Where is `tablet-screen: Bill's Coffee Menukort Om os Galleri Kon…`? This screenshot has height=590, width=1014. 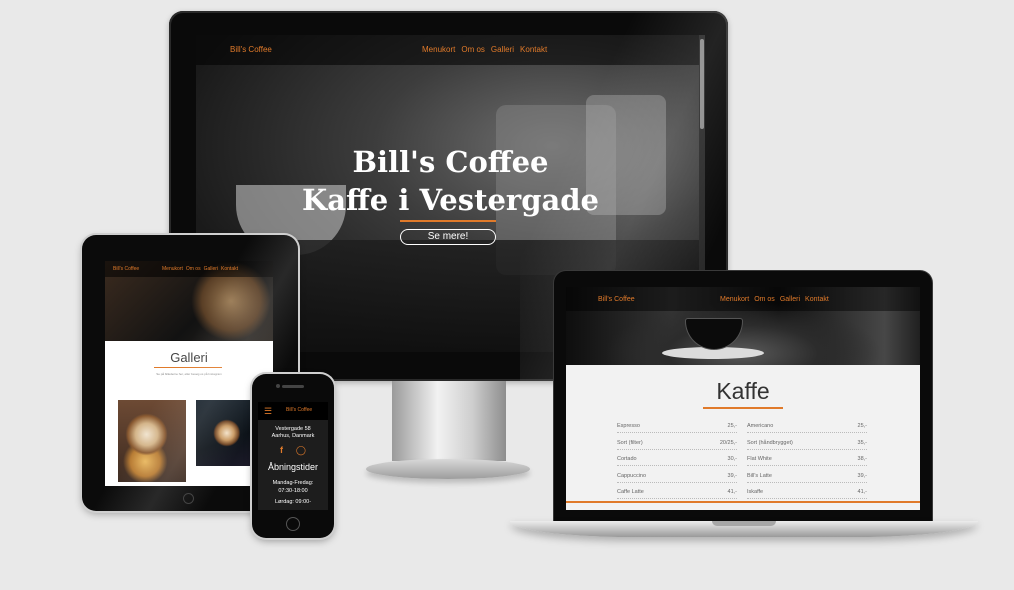
tablet-screen: Bill's Coffee Menukort Om os Galleri Kon… is located at coordinates (189, 373).